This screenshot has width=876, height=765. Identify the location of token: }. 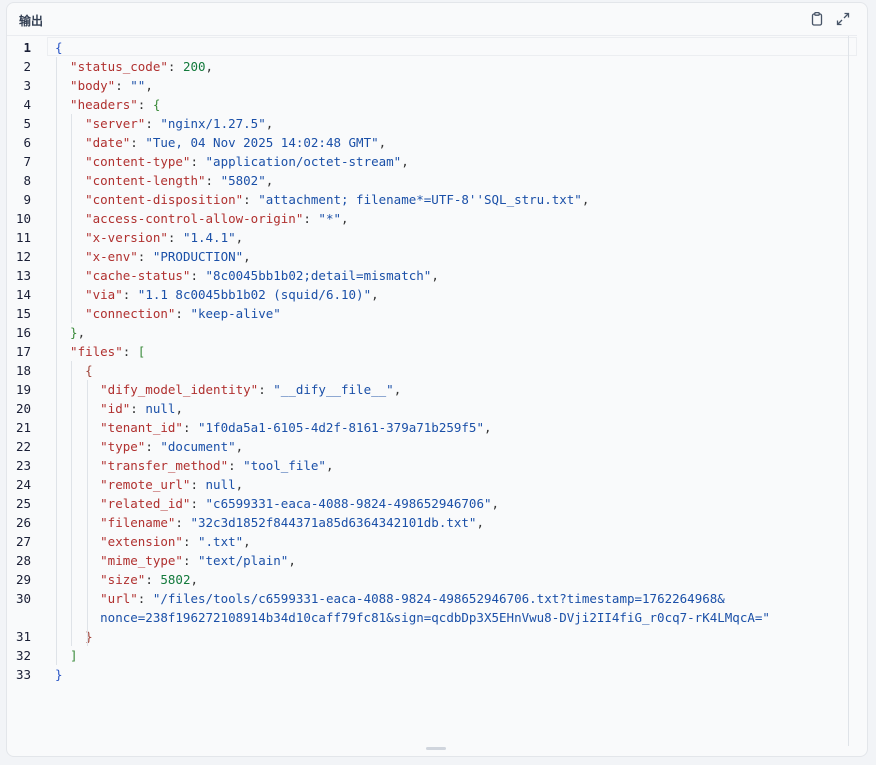
(59, 674).